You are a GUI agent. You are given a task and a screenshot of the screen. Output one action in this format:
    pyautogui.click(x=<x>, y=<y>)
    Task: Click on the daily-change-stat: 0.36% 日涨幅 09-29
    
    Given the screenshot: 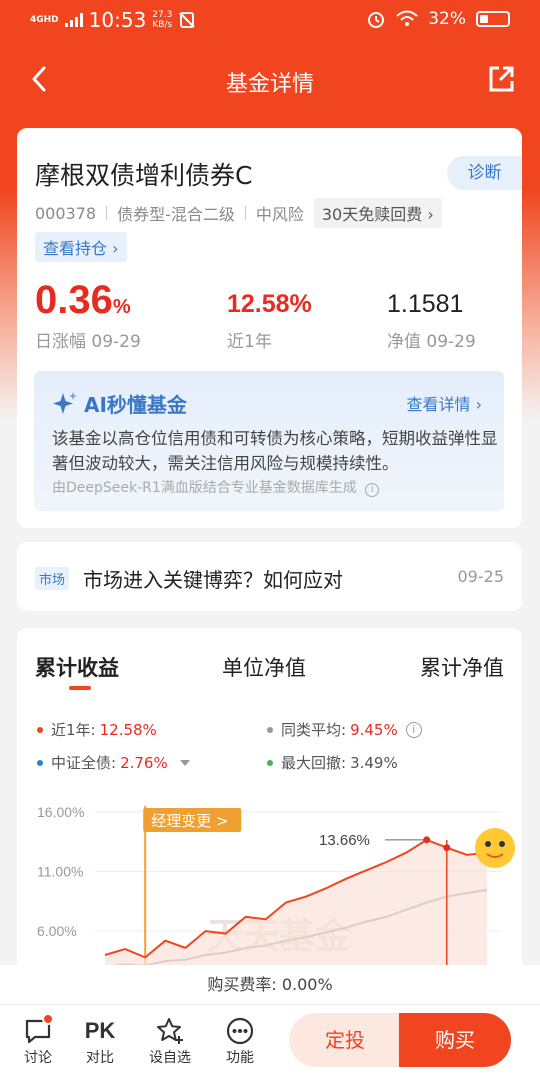 What is the action you would take?
    pyautogui.click(x=88, y=315)
    